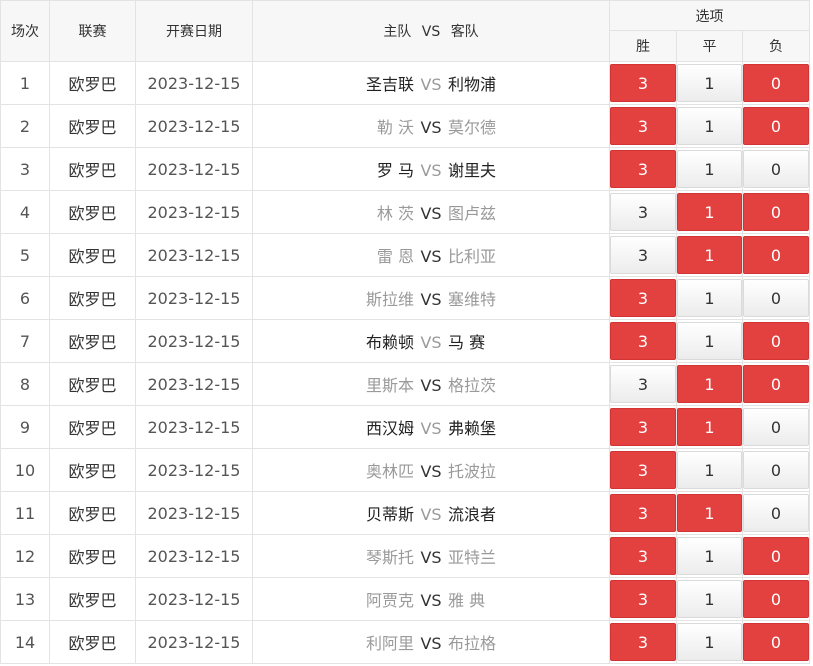 This screenshot has width=813, height=666. I want to click on away-team: 塞维特, so click(472, 299).